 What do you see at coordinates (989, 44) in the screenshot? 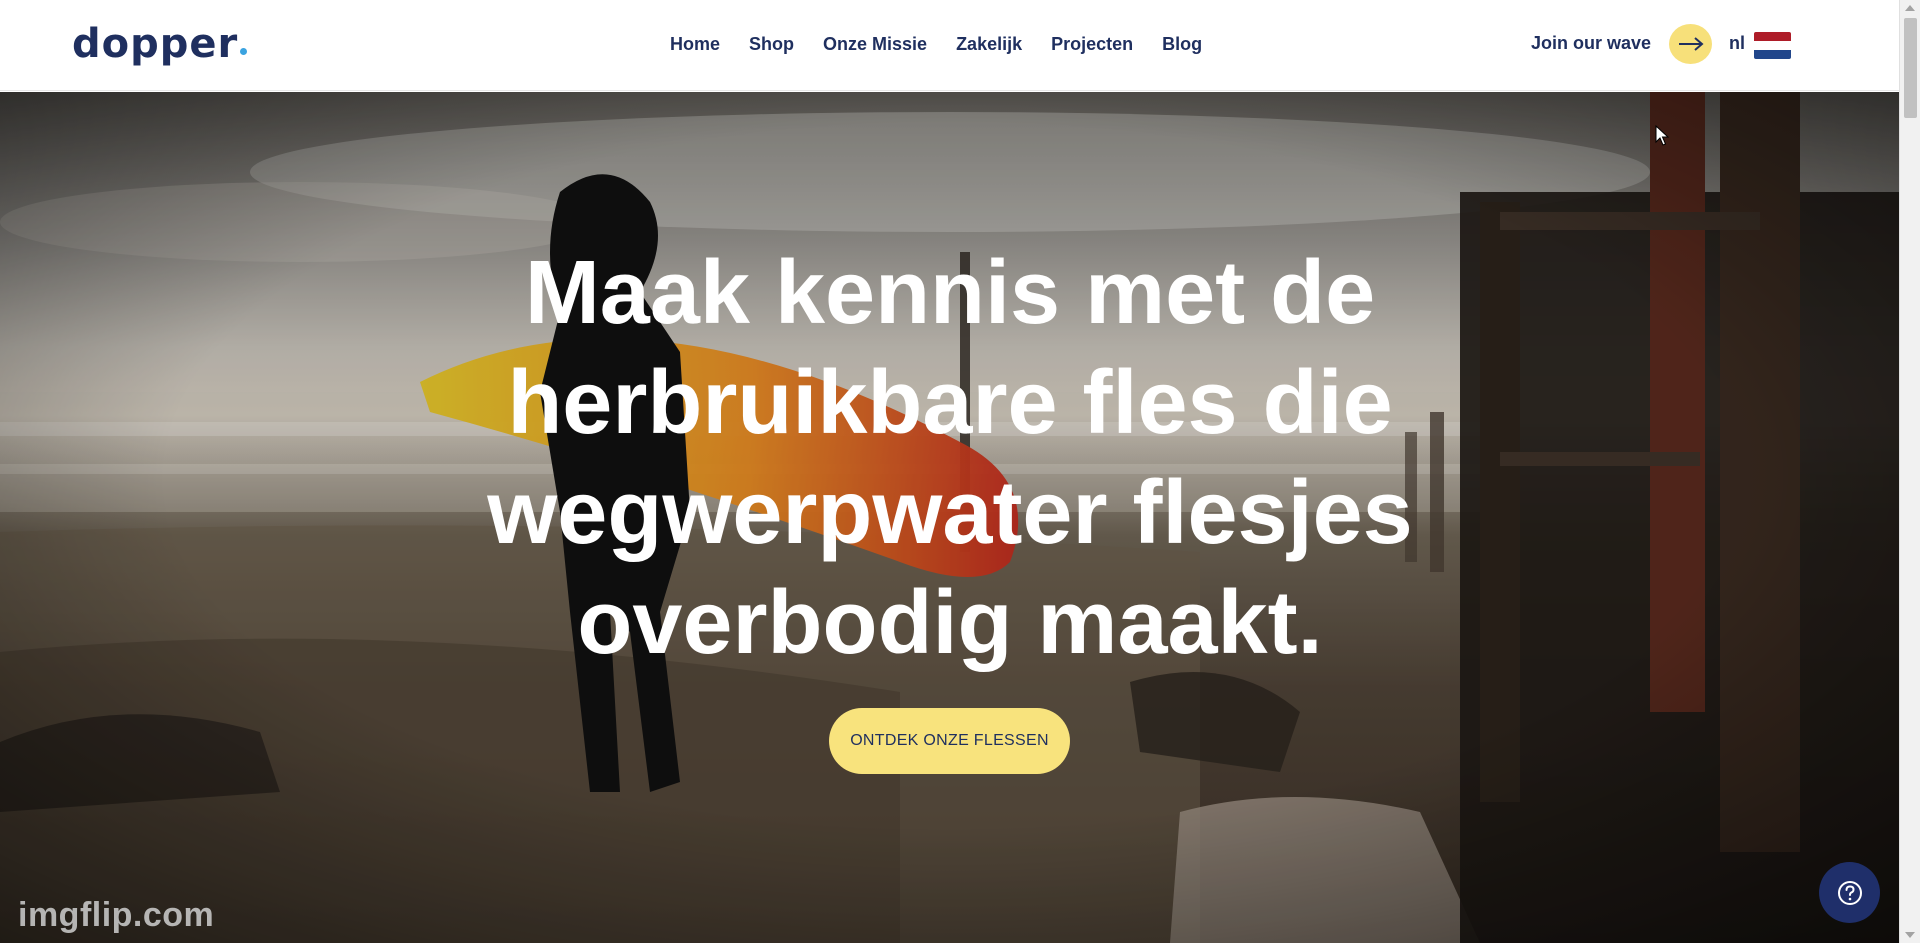
I see `nav-zakelijk: Zakelijk` at bounding box center [989, 44].